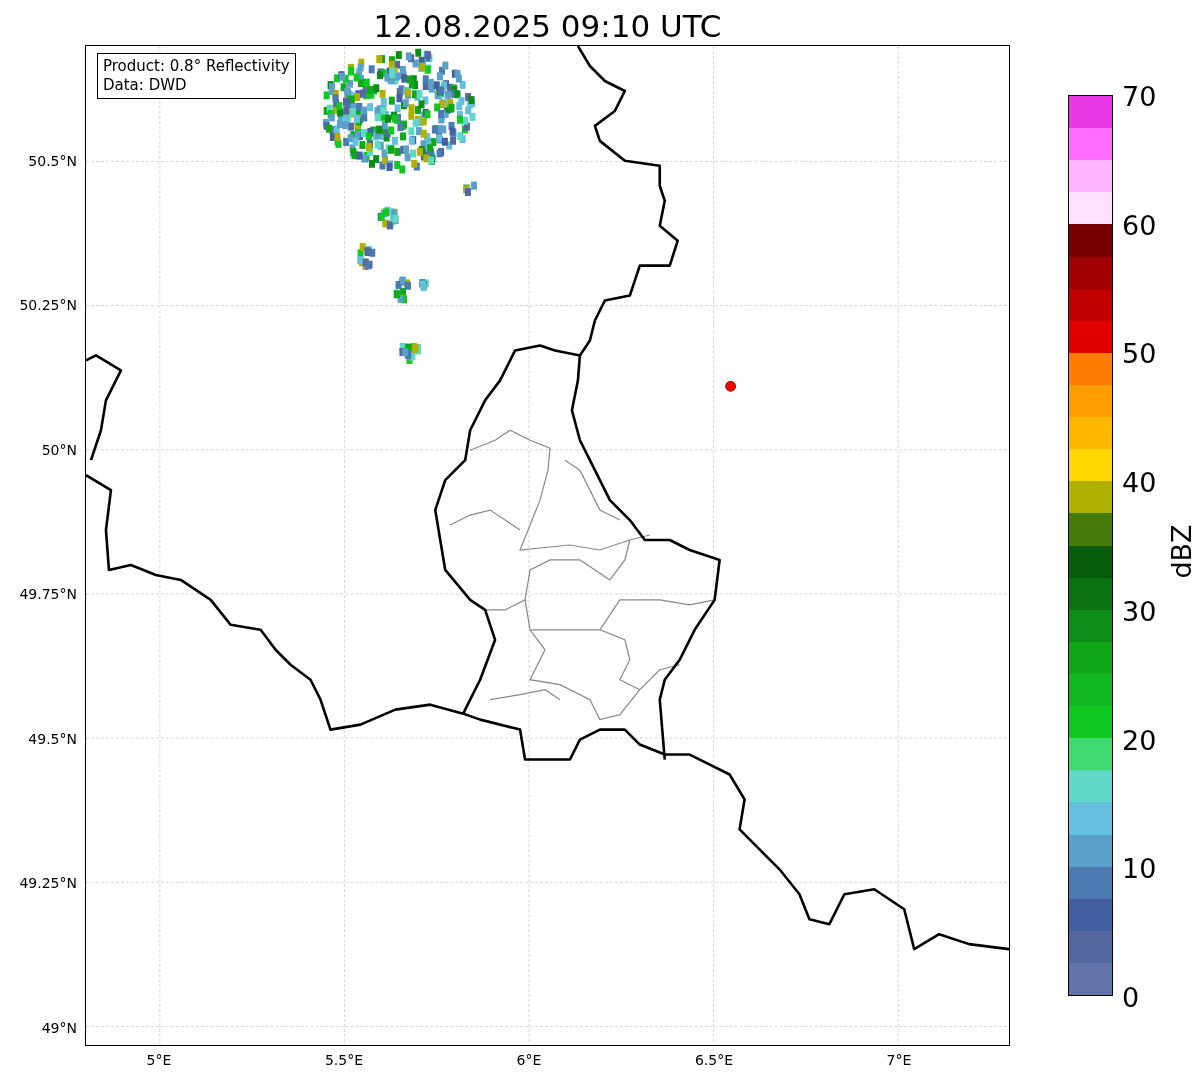 The width and height of the screenshot is (1202, 1081). Describe the element at coordinates (1139, 353) in the screenshot. I see `colorbar-tick-label: 50` at that location.